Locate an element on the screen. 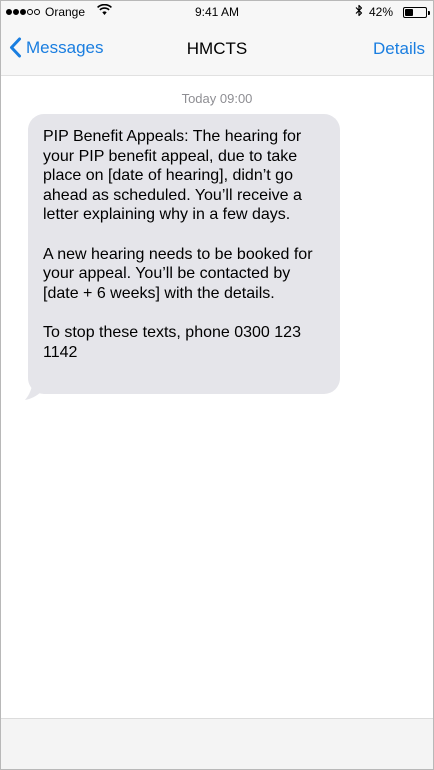 The height and width of the screenshot is (770, 434). bluetooth-icon is located at coordinates (359, 12).